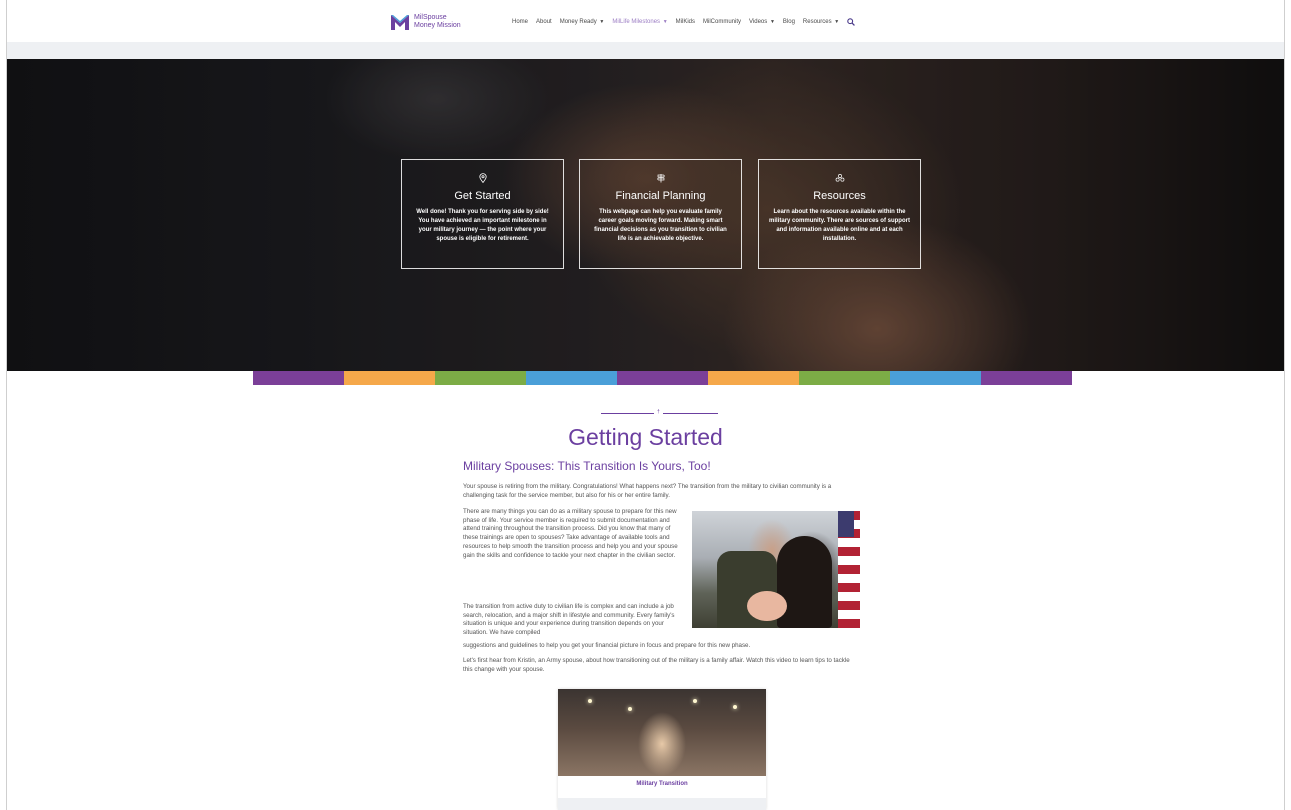 The height and width of the screenshot is (810, 1291). Describe the element at coordinates (662, 804) in the screenshot. I see `video-footer-bar` at that location.